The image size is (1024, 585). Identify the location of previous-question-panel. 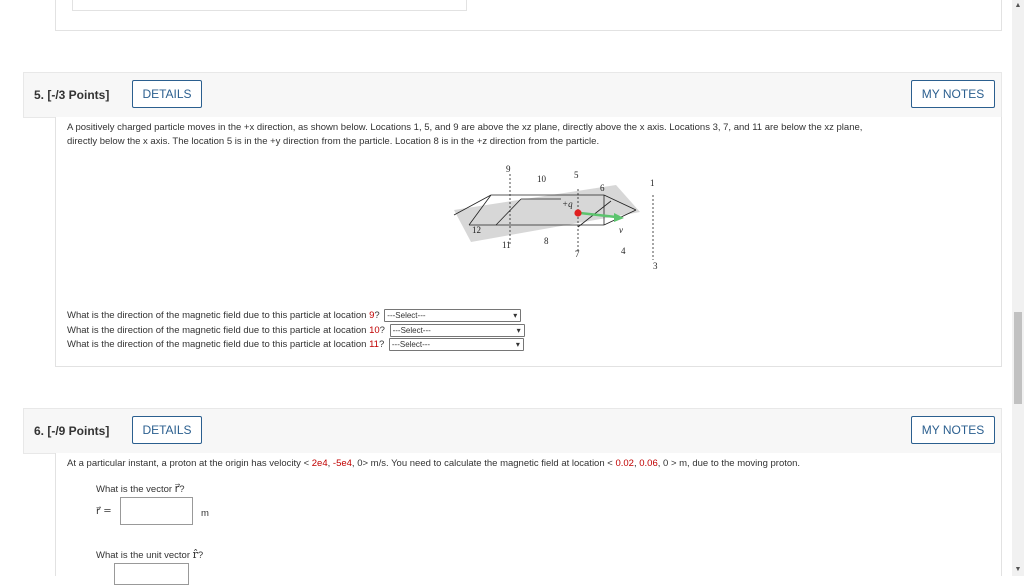
(528, 15).